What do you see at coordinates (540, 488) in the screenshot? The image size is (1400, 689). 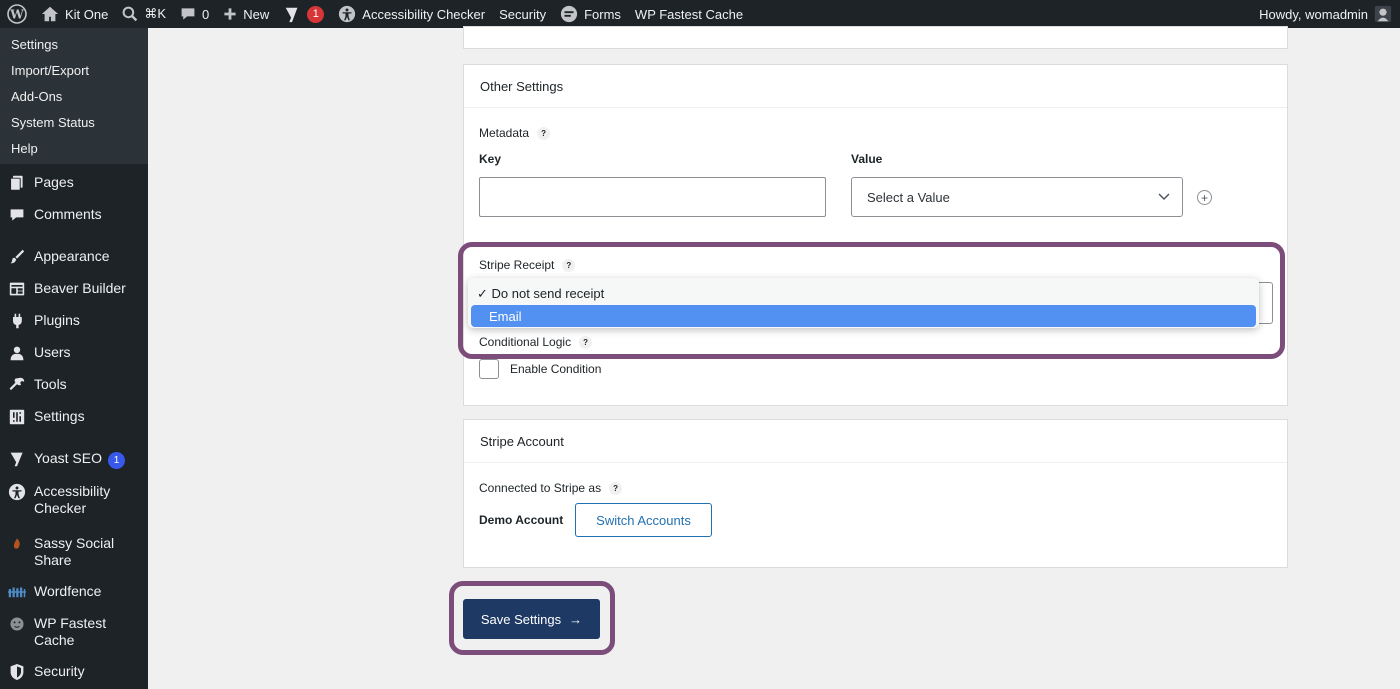 I see `connected-label: Connected to Stripe as` at bounding box center [540, 488].